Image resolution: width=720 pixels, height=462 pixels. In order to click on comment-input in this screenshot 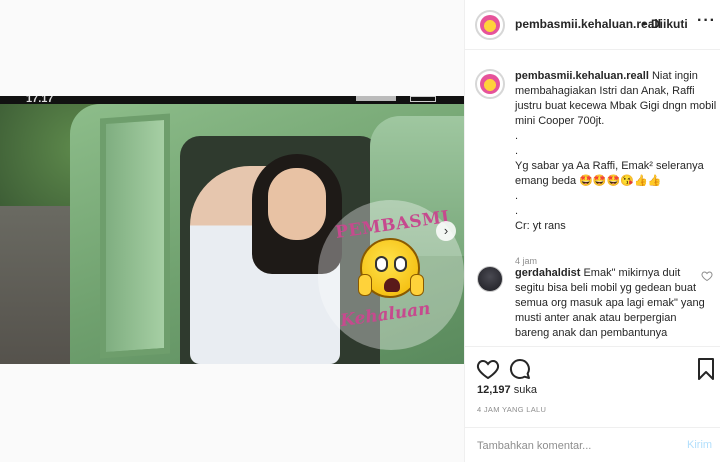, I will do `click(572, 446)`.